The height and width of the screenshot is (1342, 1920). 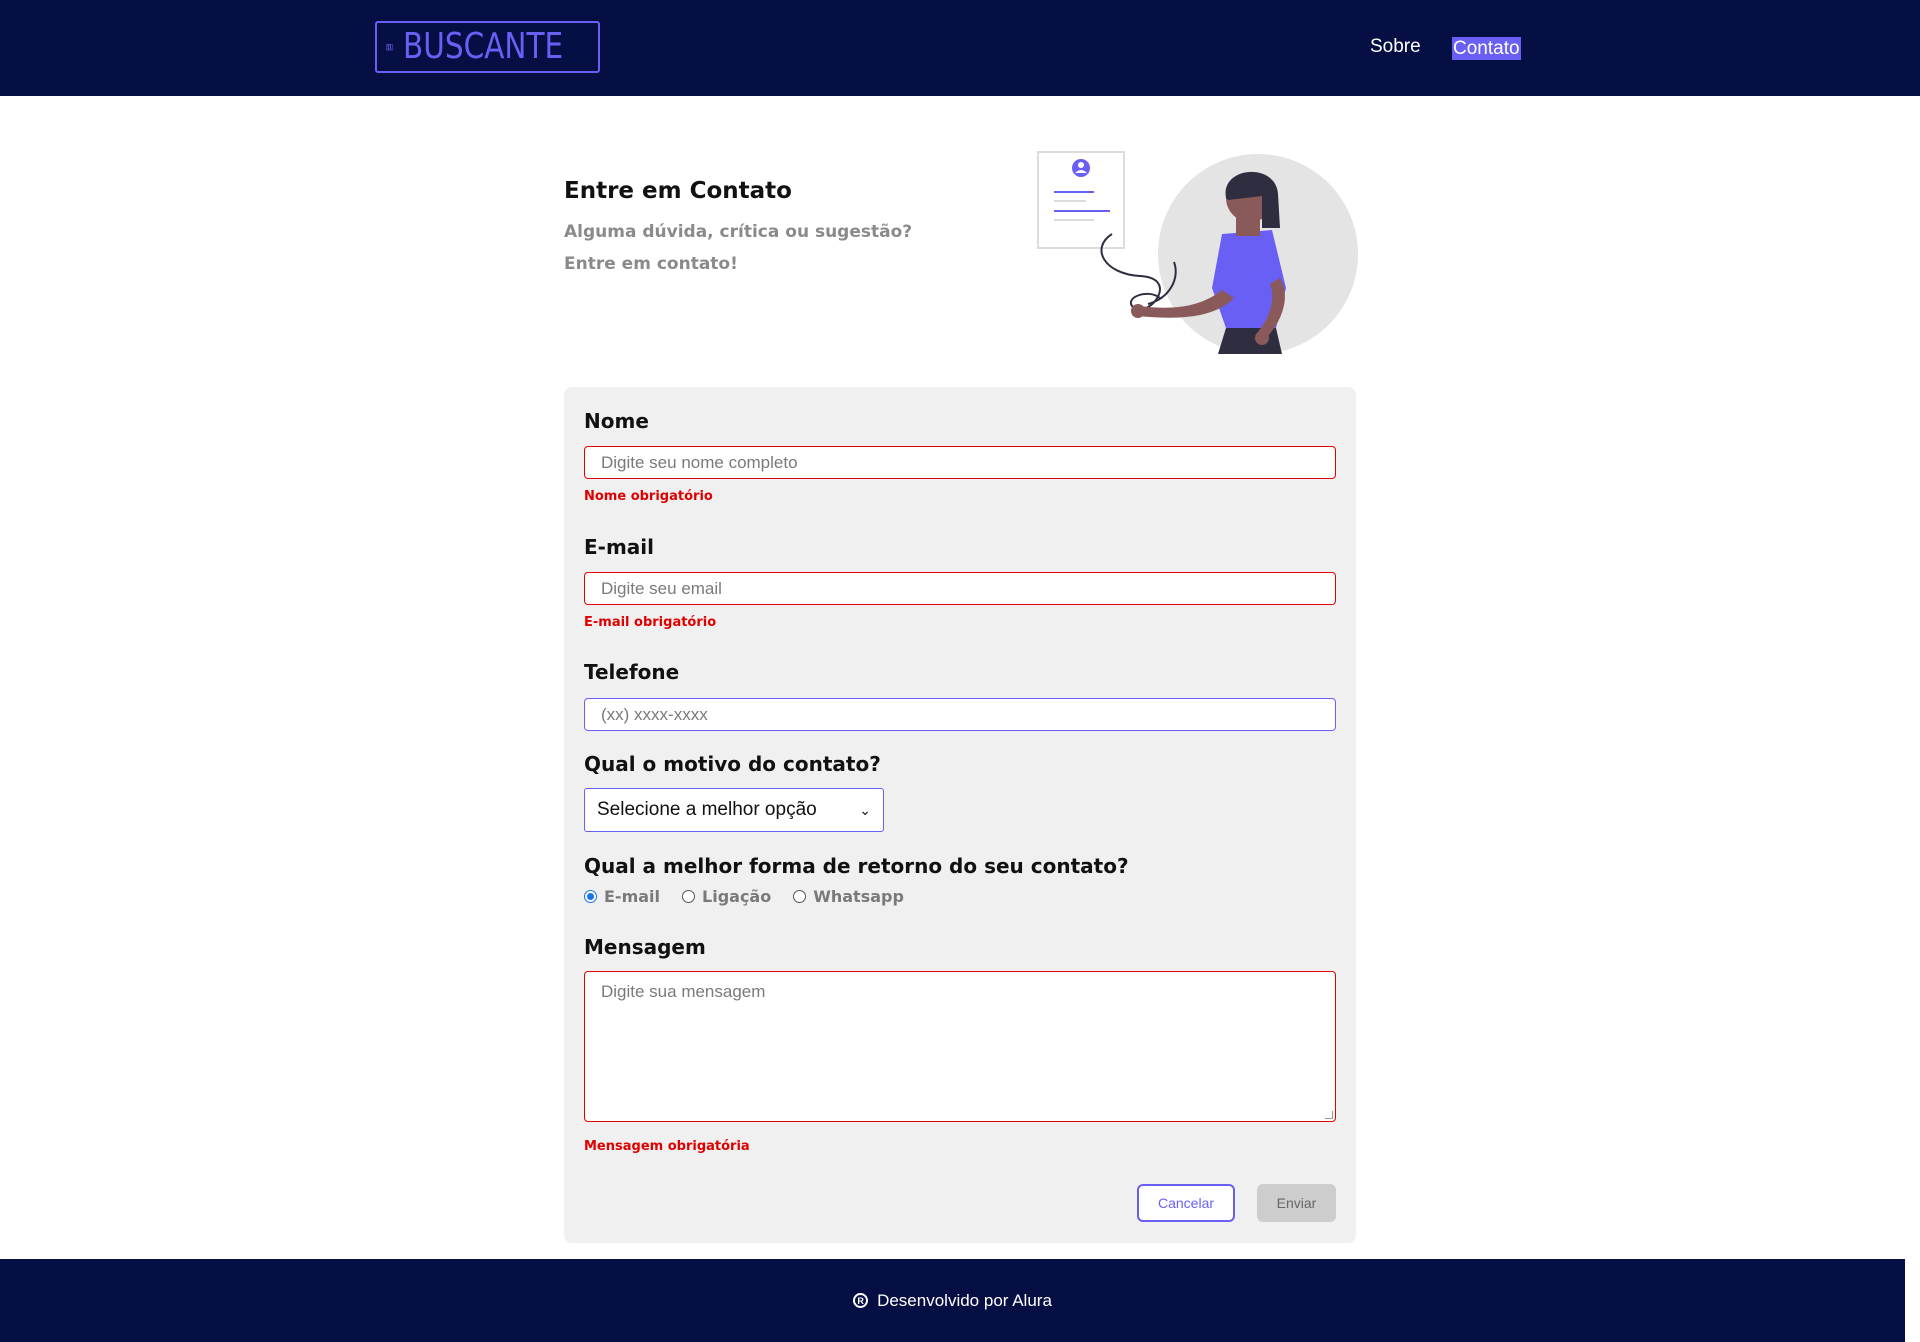 I want to click on radio-email-label: E-mail, so click(x=632, y=896).